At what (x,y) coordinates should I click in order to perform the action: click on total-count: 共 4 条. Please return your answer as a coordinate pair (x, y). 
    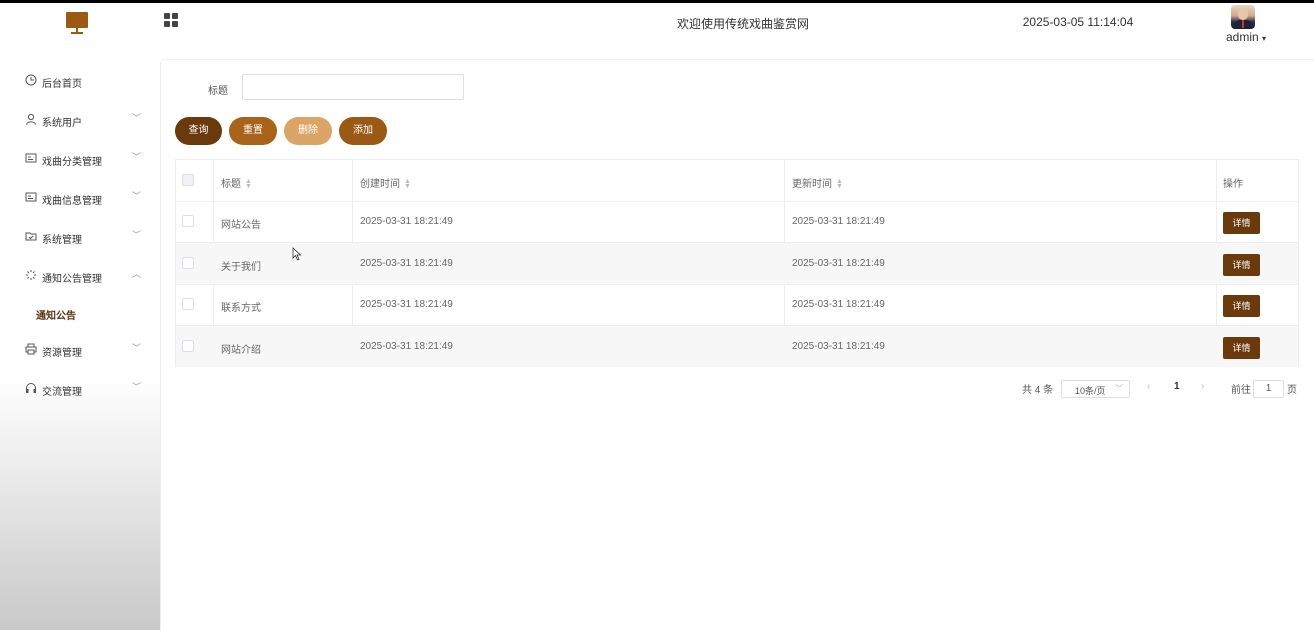
    Looking at the image, I should click on (1038, 390).